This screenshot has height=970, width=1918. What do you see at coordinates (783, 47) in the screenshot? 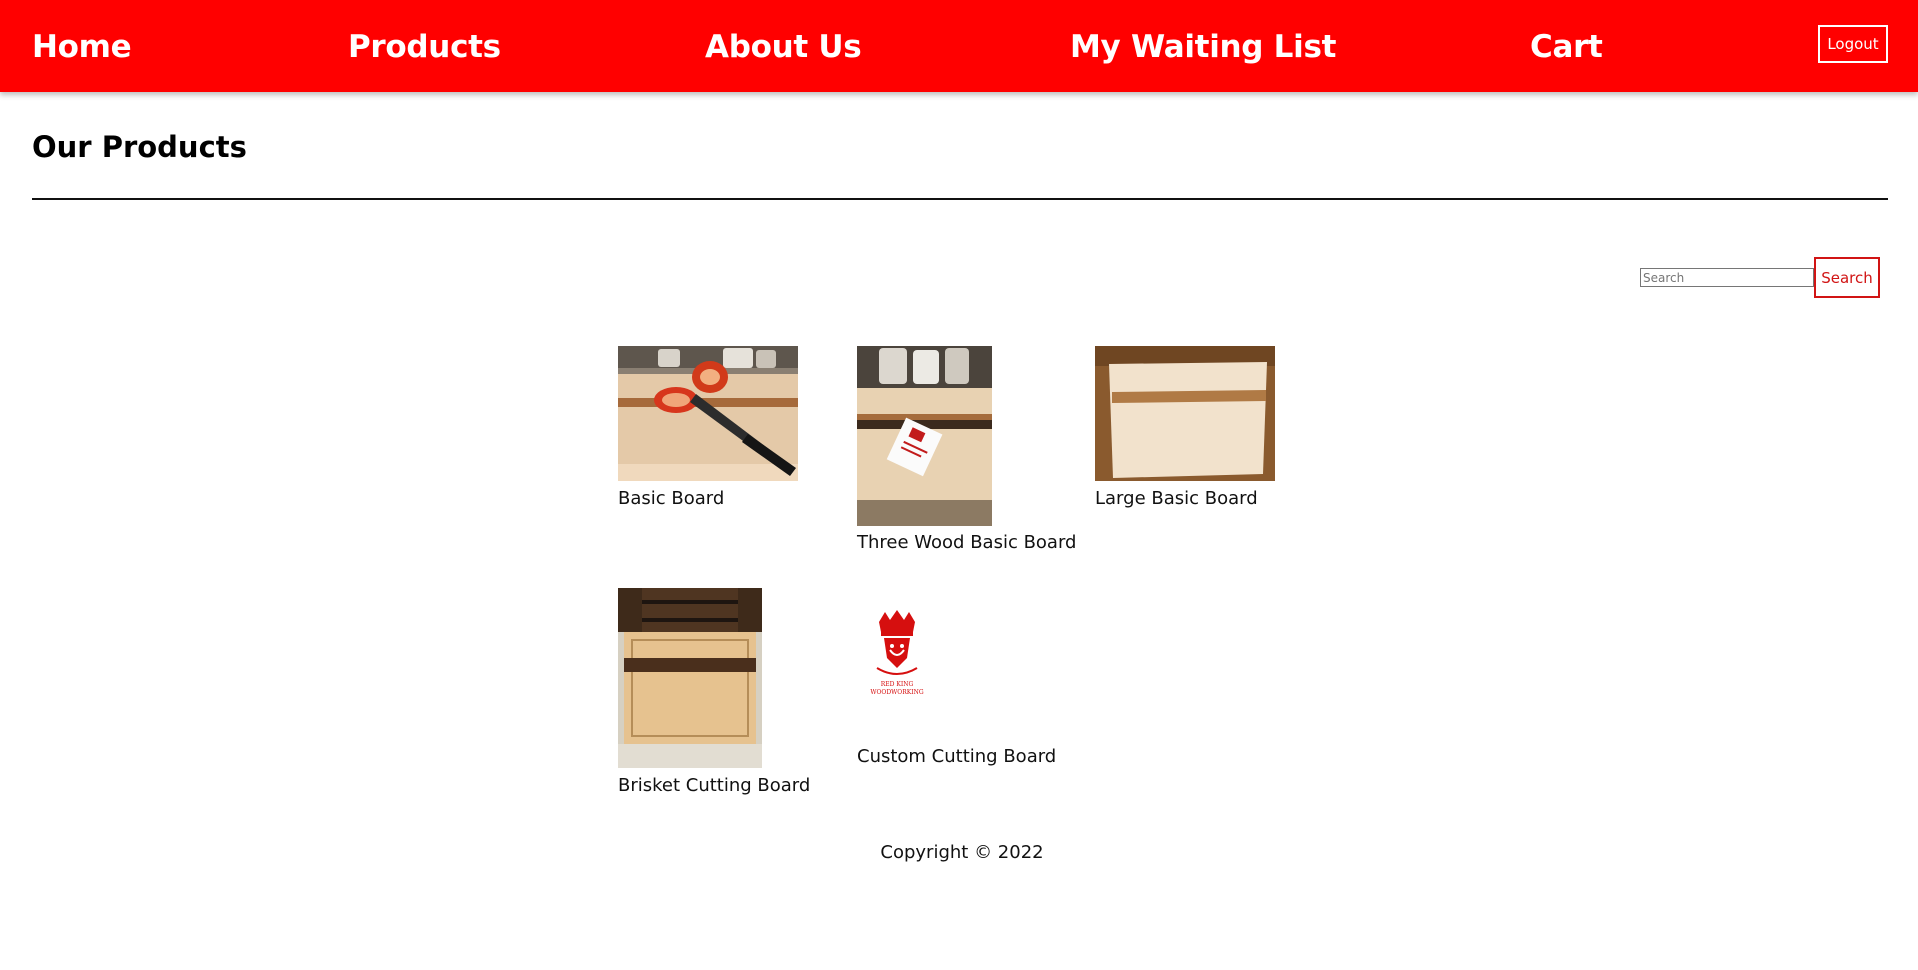
I see `nav-about-us-link: About Us` at bounding box center [783, 47].